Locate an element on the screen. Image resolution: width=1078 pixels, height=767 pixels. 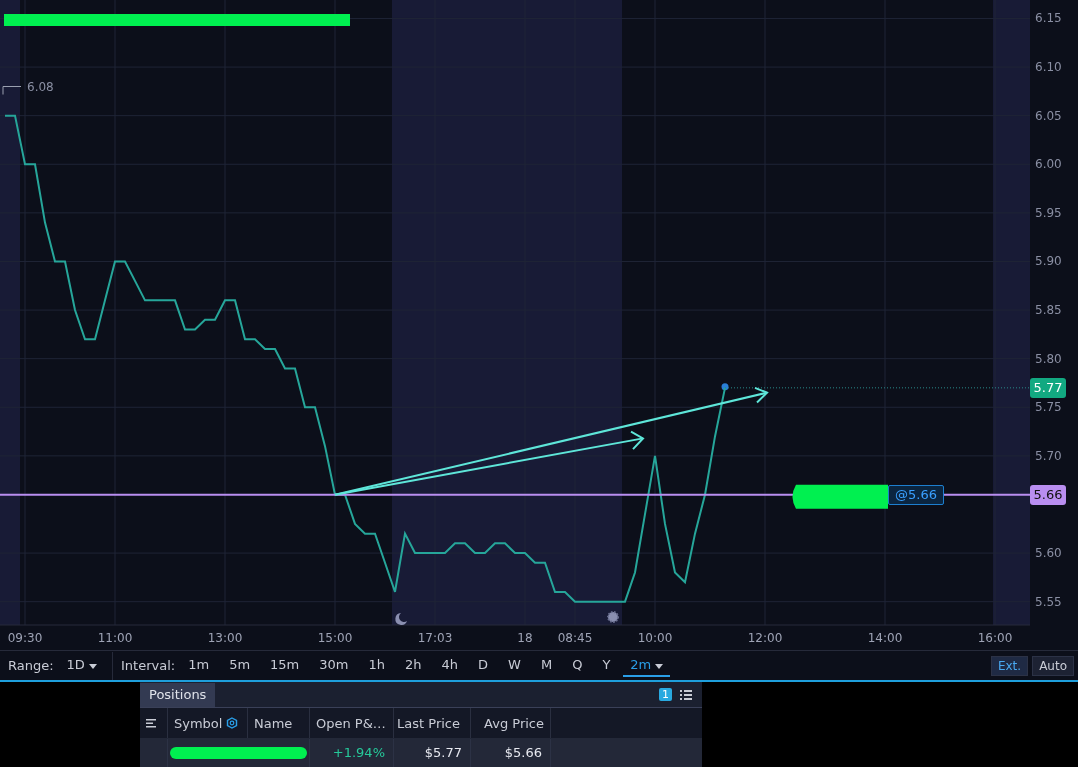
price-axis-label: 6.05 is located at coordinates (1048, 115).